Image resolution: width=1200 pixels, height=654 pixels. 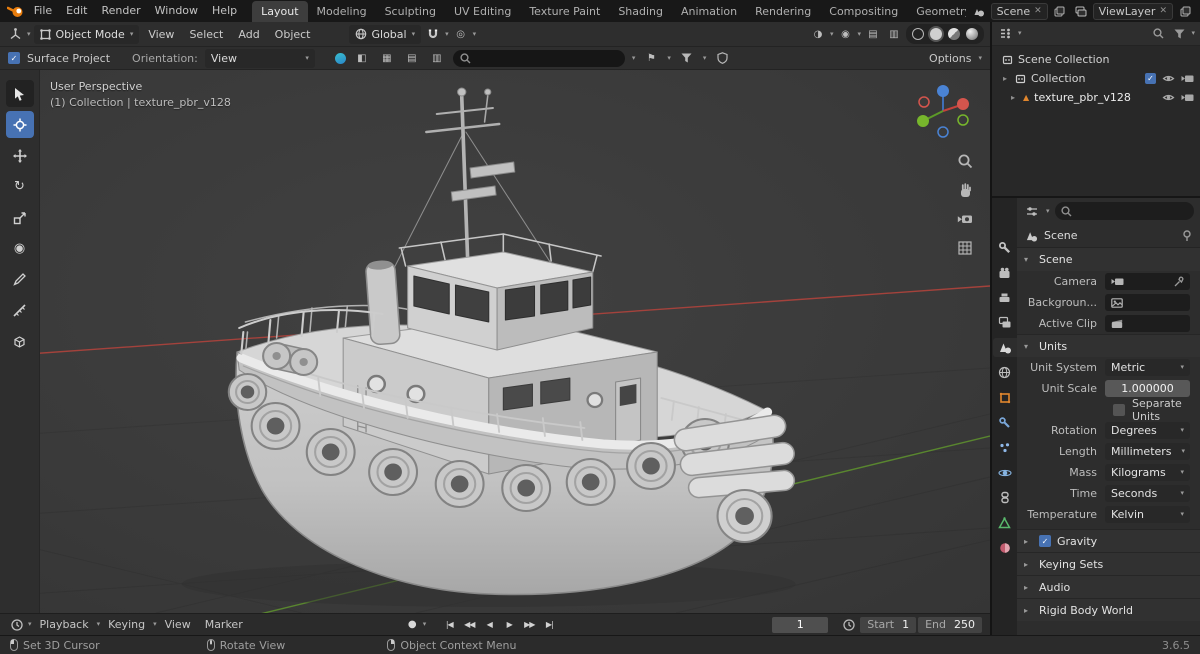 I want to click on viewlayer-browse-icon, so click(x=1081, y=11).